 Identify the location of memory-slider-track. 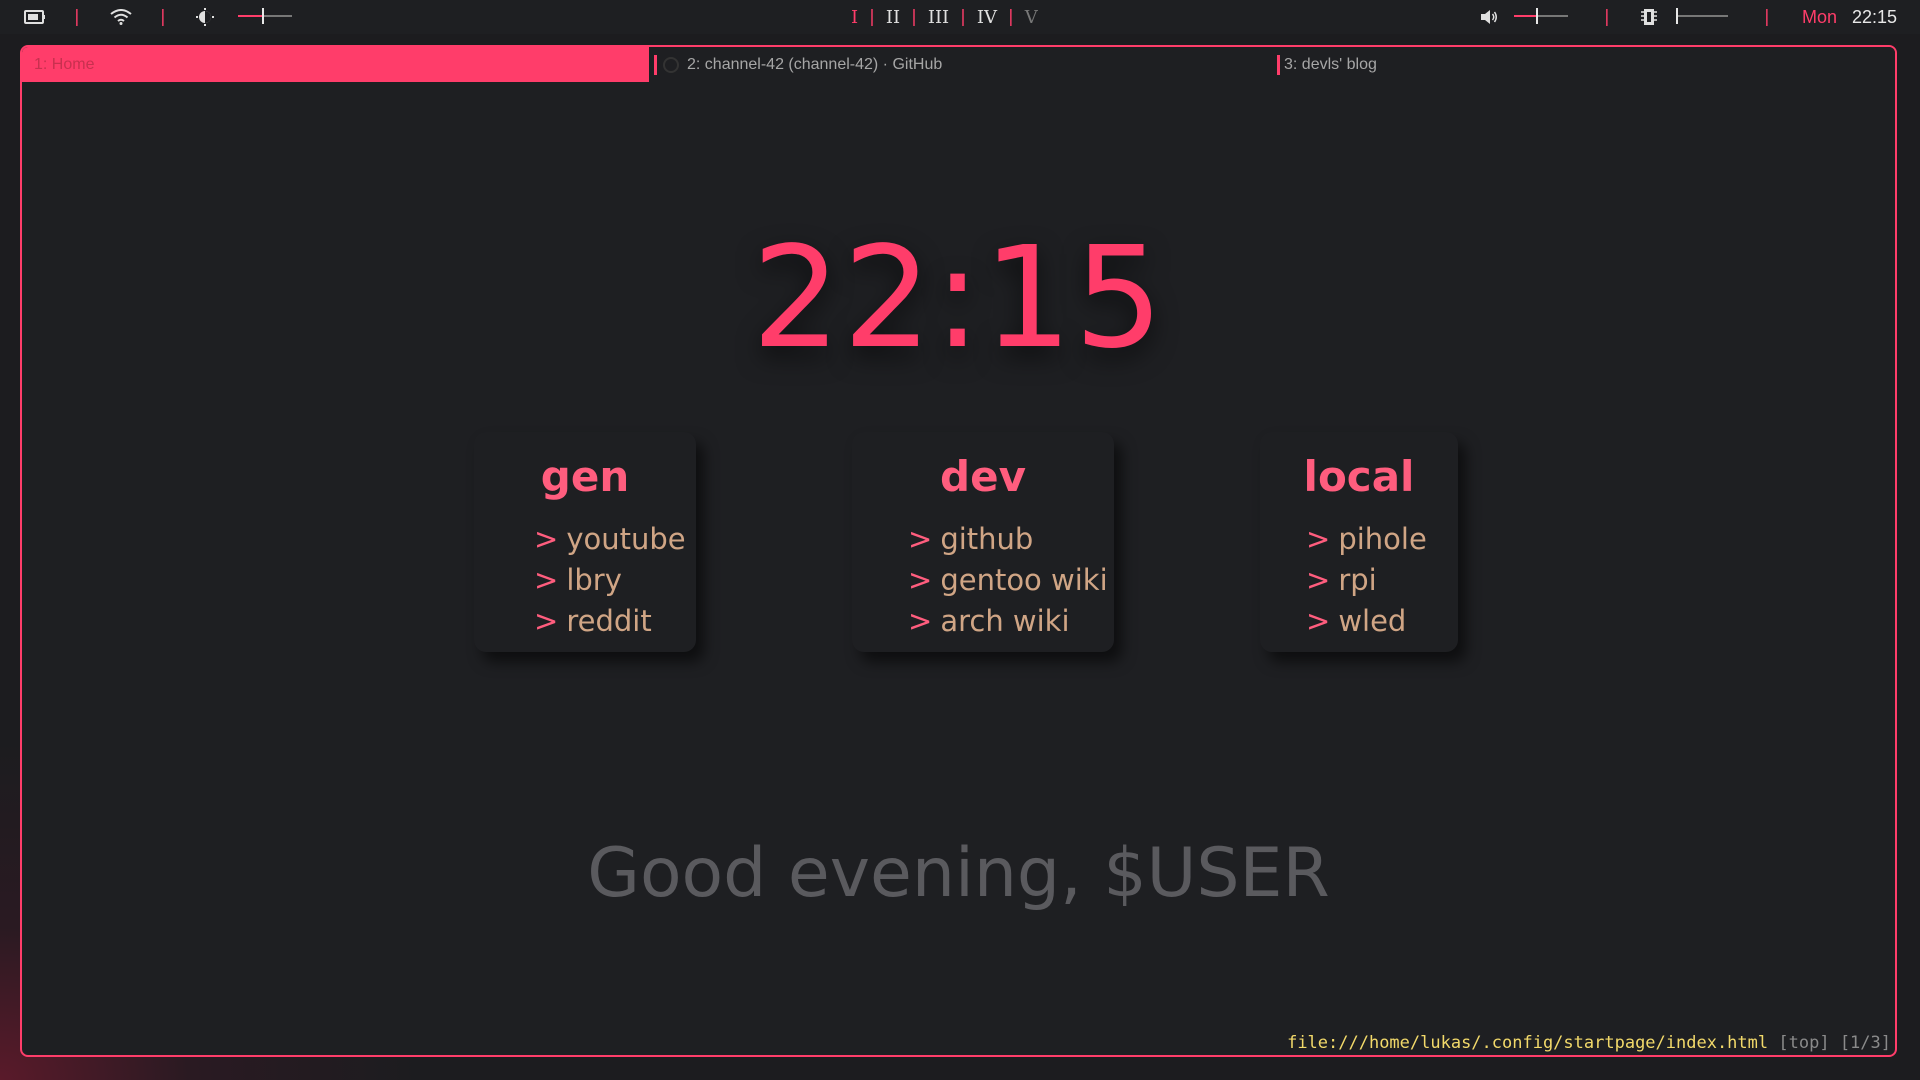
(1702, 16).